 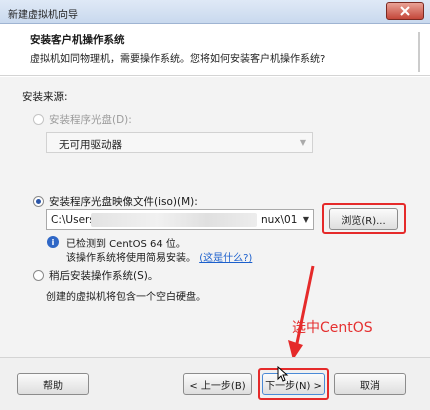 What do you see at coordinates (293, 384) in the screenshot?
I see `next-highlight` at bounding box center [293, 384].